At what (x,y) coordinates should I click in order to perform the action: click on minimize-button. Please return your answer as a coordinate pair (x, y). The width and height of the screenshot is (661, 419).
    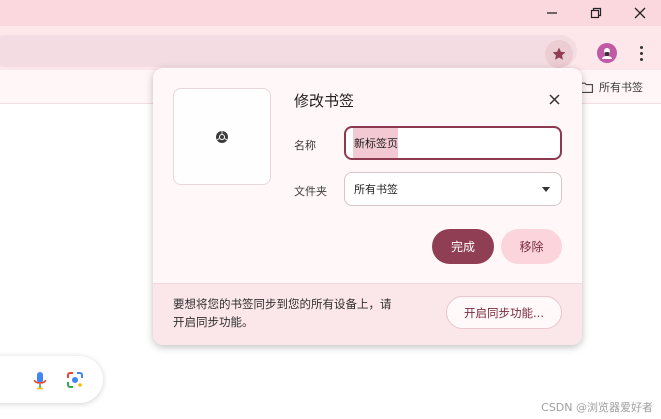
    Looking at the image, I should click on (552, 13).